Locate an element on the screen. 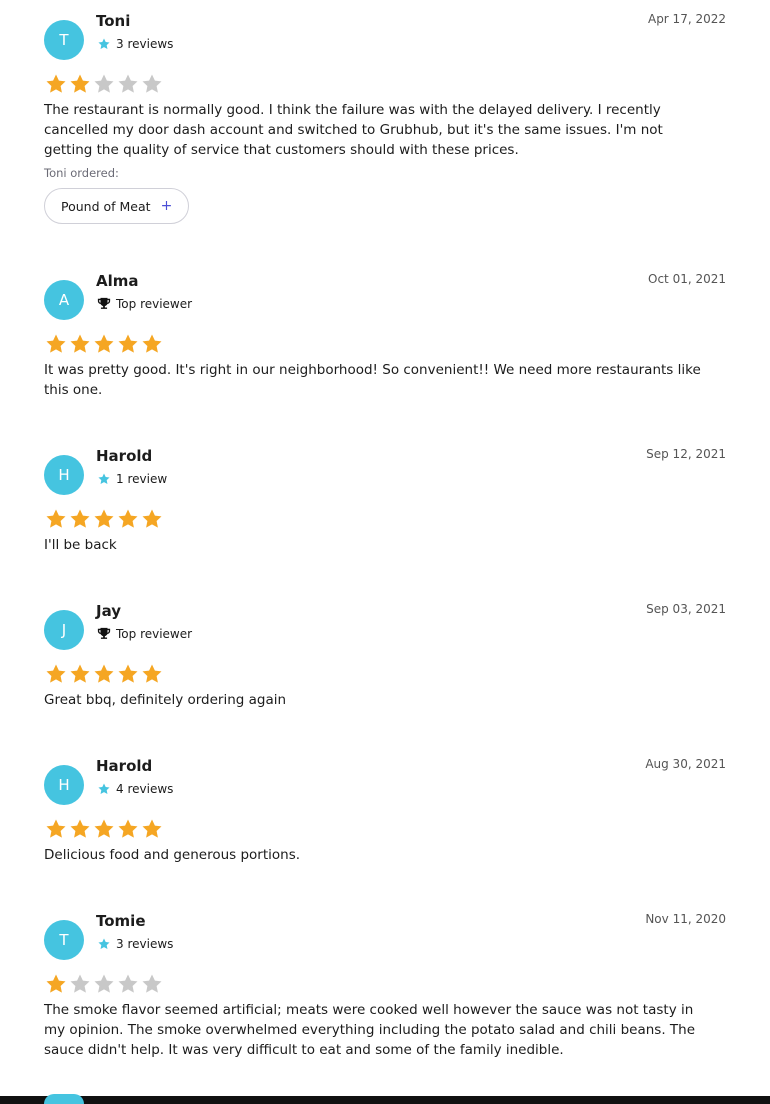 This screenshot has width=770, height=1104. reviewer-badge-label: 4 reviews is located at coordinates (145, 789).